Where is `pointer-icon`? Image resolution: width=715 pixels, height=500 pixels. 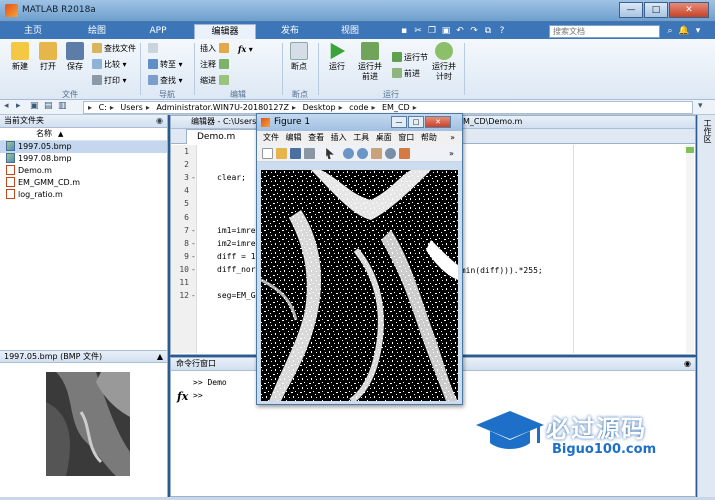 pointer-icon is located at coordinates (330, 153).